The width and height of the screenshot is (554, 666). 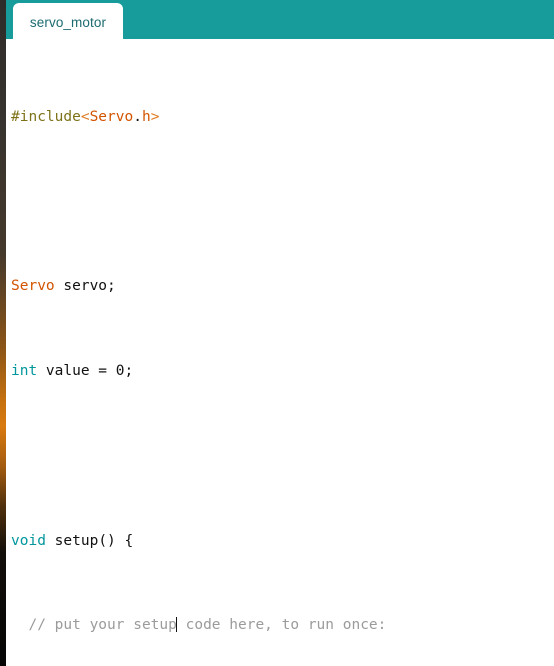 I want to click on code-line: Servo servo;, so click(x=63, y=286).